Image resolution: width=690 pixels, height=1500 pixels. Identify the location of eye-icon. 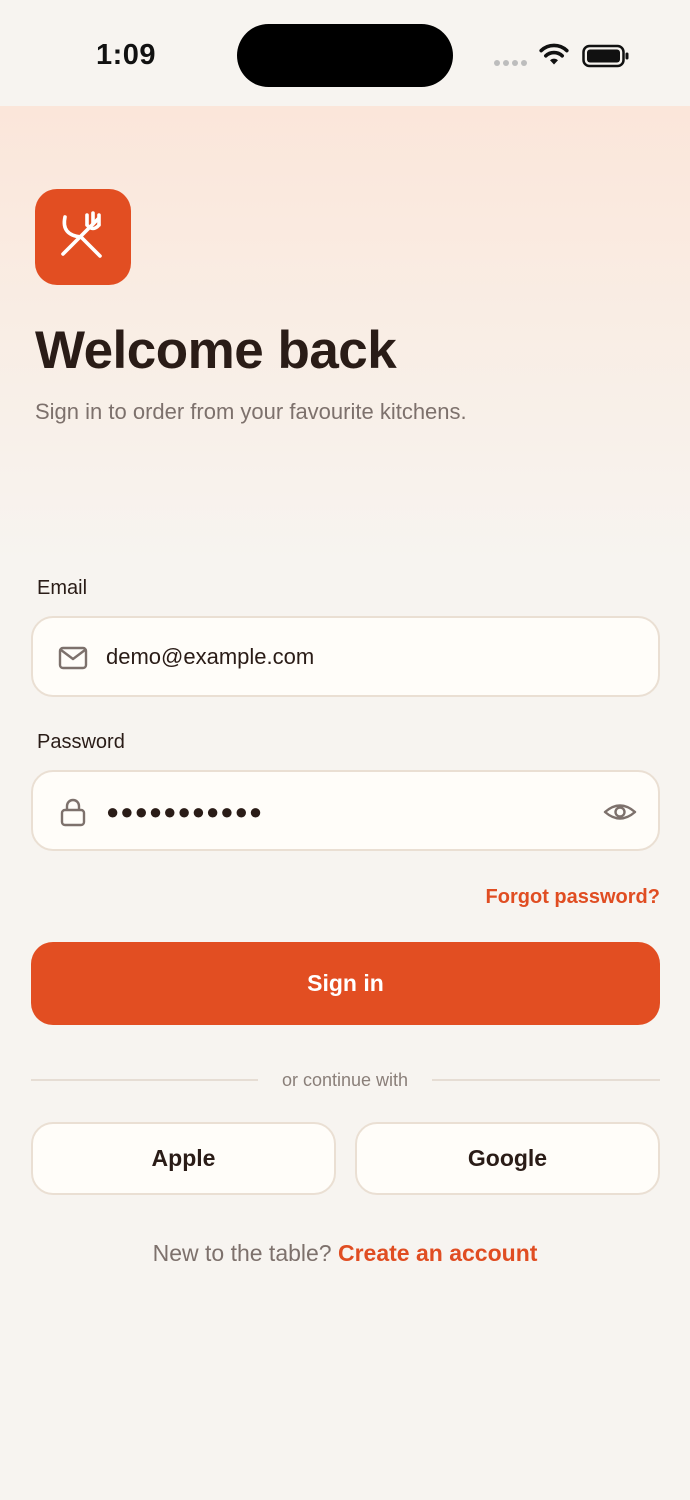
(620, 812).